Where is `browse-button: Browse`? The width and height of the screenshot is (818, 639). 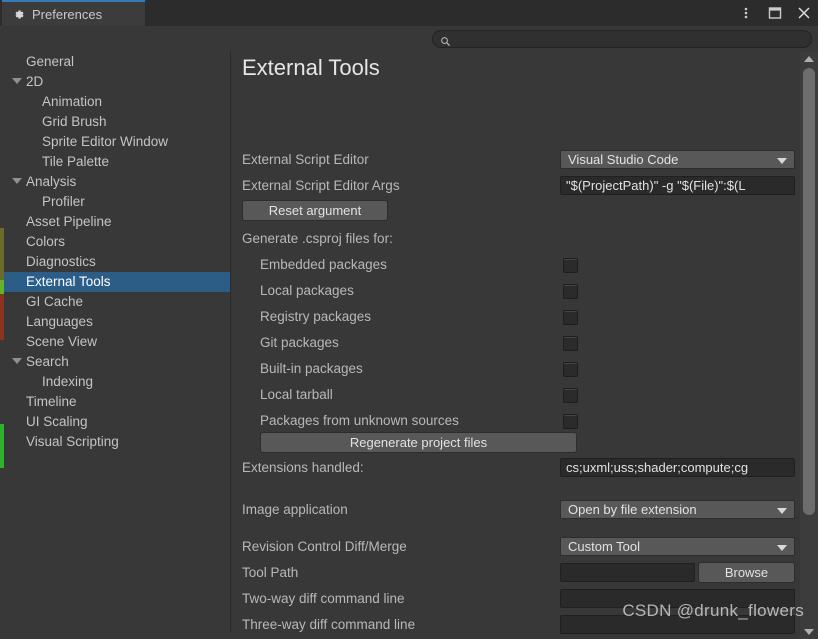 browse-button: Browse is located at coordinates (746, 572).